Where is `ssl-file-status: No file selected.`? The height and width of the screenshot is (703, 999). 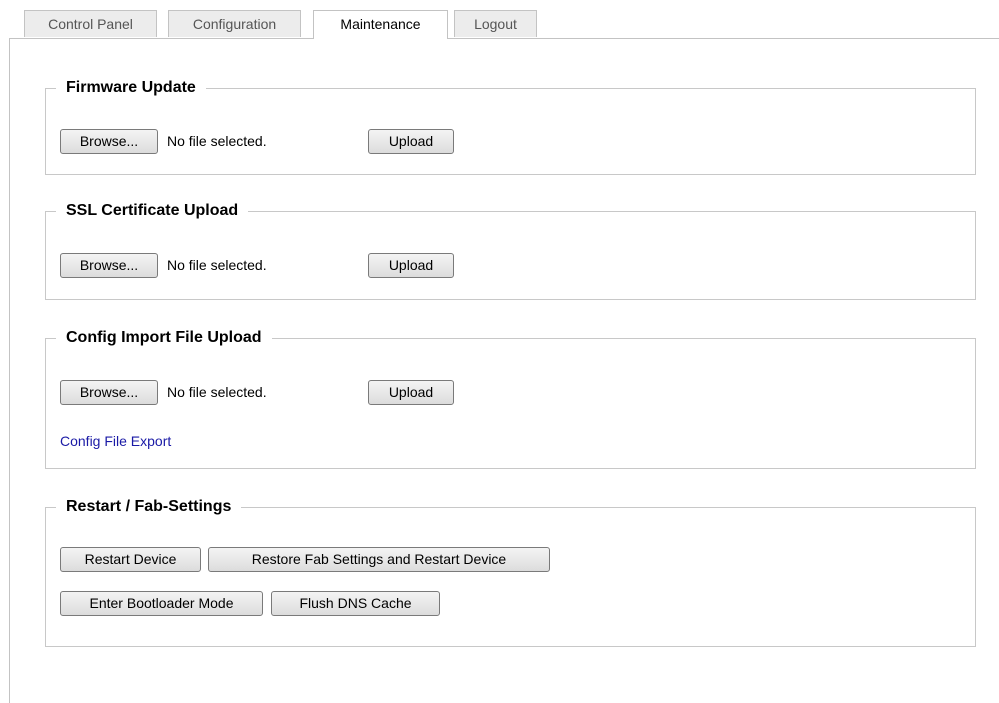
ssl-file-status: No file selected. is located at coordinates (217, 265).